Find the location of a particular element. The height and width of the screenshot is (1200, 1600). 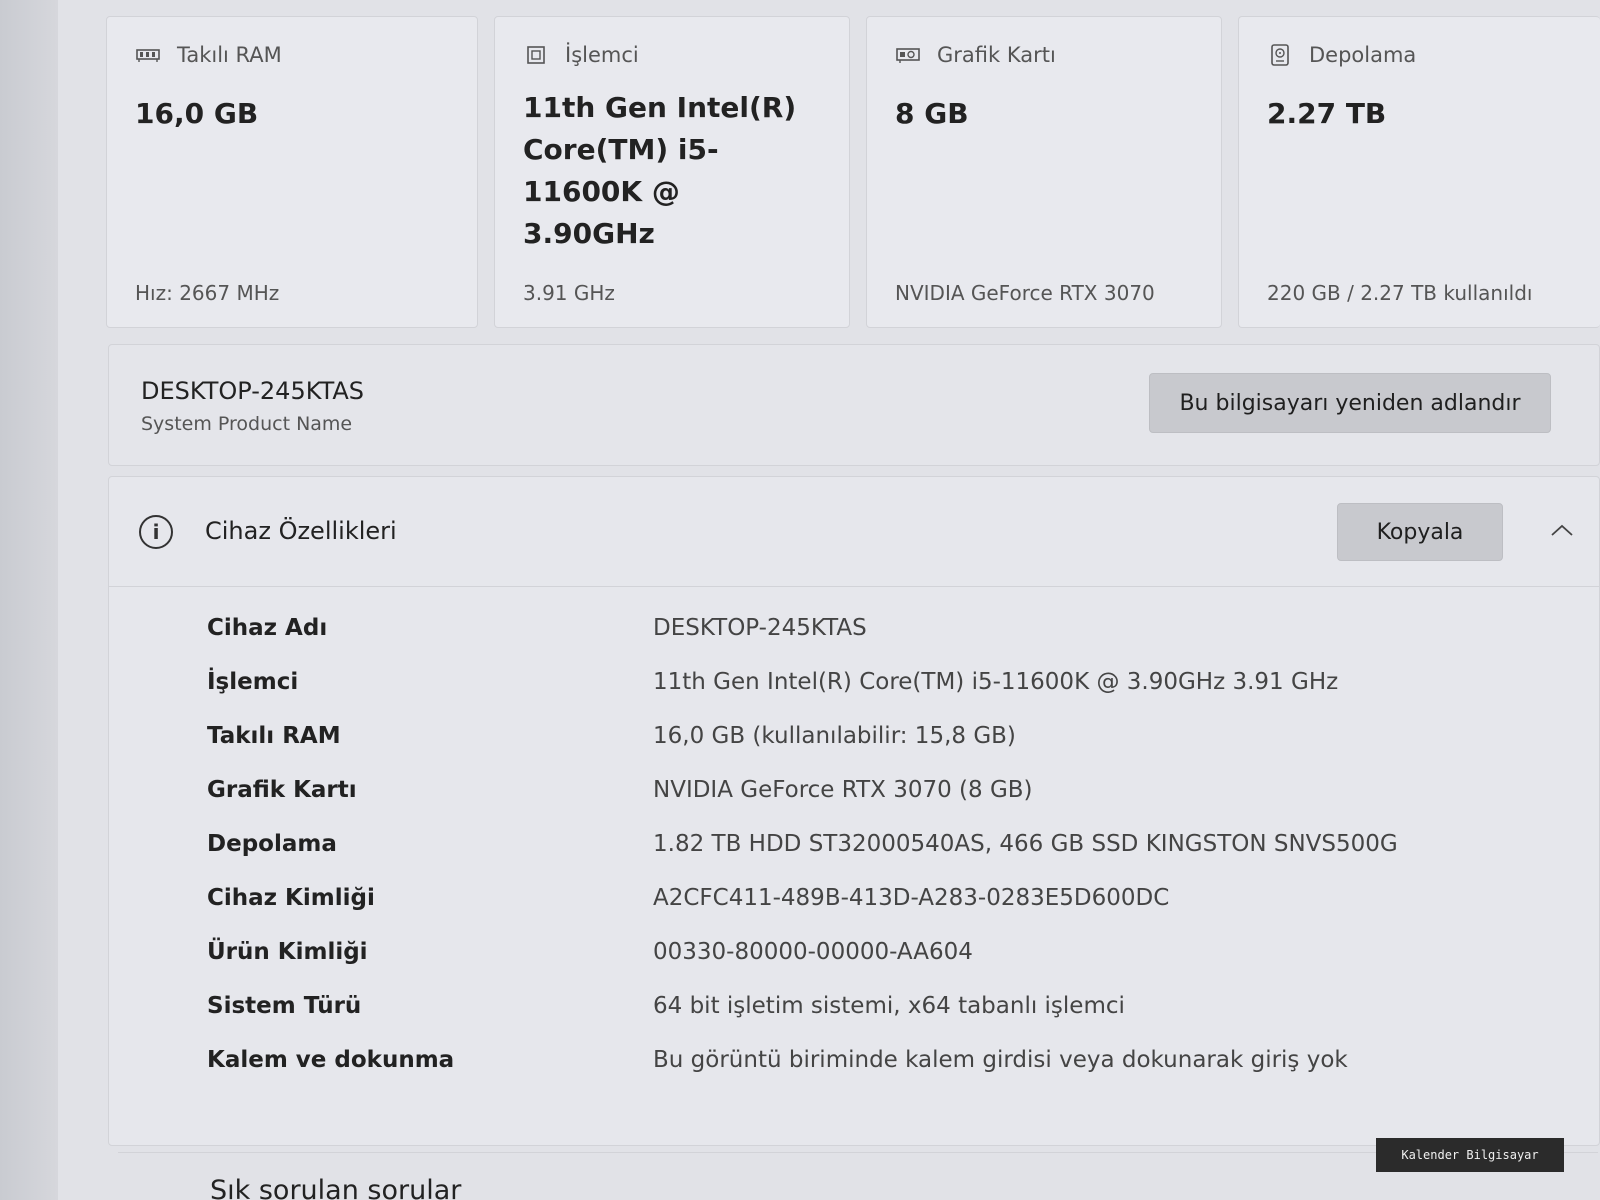

processor-card-header: İşlemci is located at coordinates (672, 55).